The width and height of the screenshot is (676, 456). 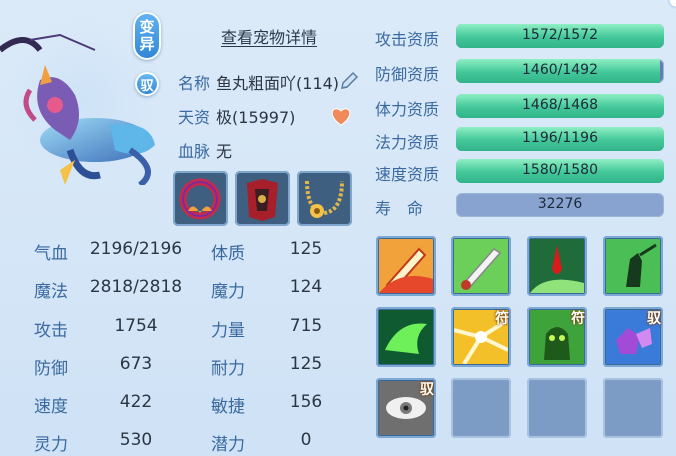 I want to click on aptitude-row: 防御资质 1460/1492, so click(x=519, y=72).